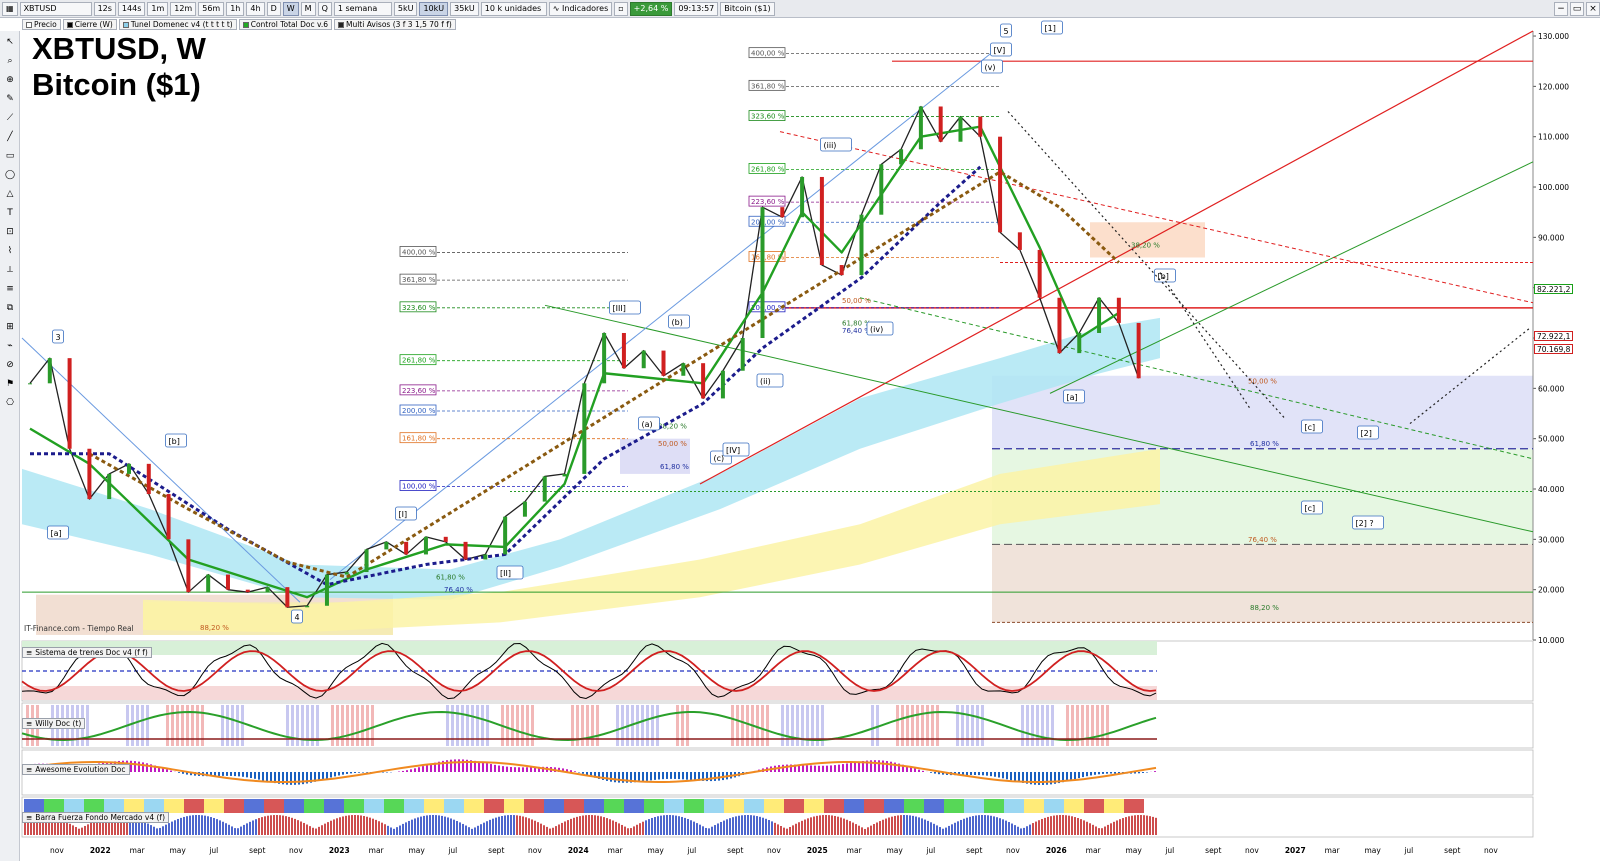  What do you see at coordinates (1295, 850) in the screenshot?
I see `x-tick-label: 2027` at bounding box center [1295, 850].